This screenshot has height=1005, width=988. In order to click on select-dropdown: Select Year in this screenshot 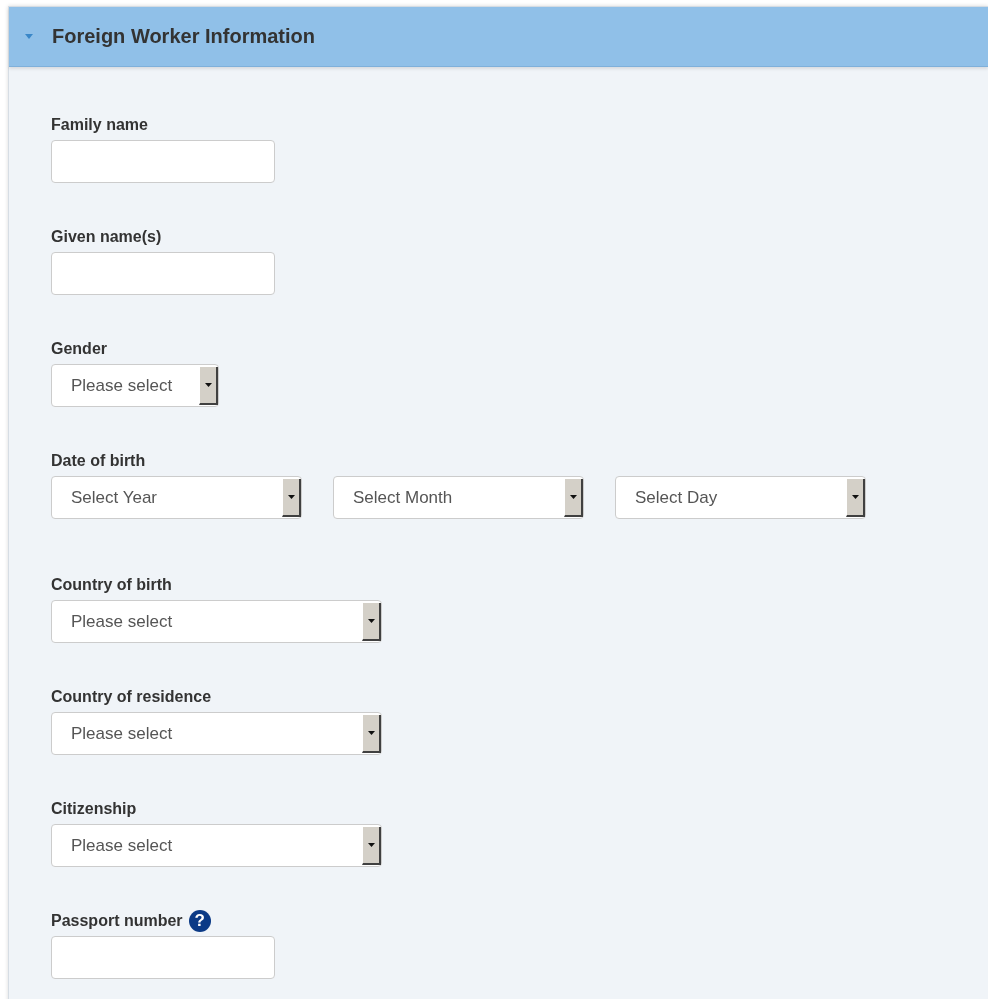, I will do `click(176, 497)`.